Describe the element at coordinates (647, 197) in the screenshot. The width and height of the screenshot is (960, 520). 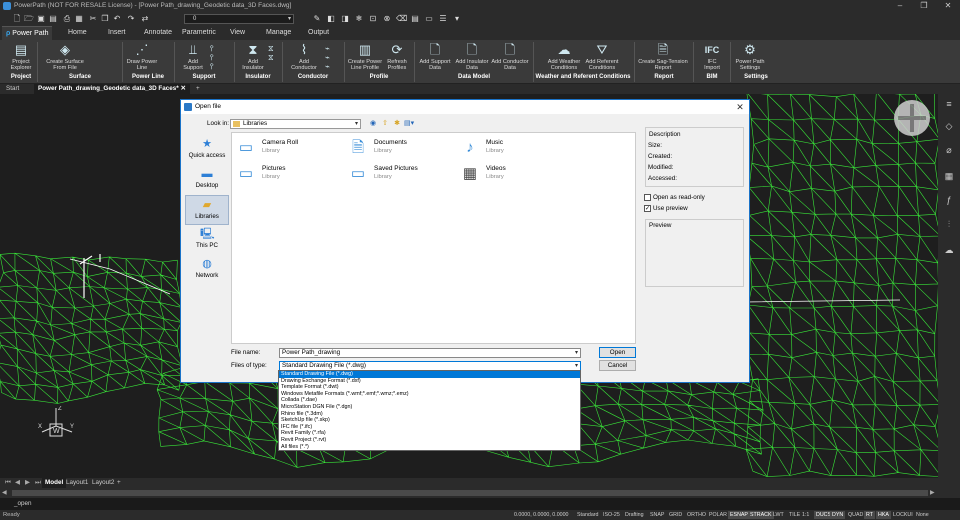
I see `open-readonly-checkbox` at that location.